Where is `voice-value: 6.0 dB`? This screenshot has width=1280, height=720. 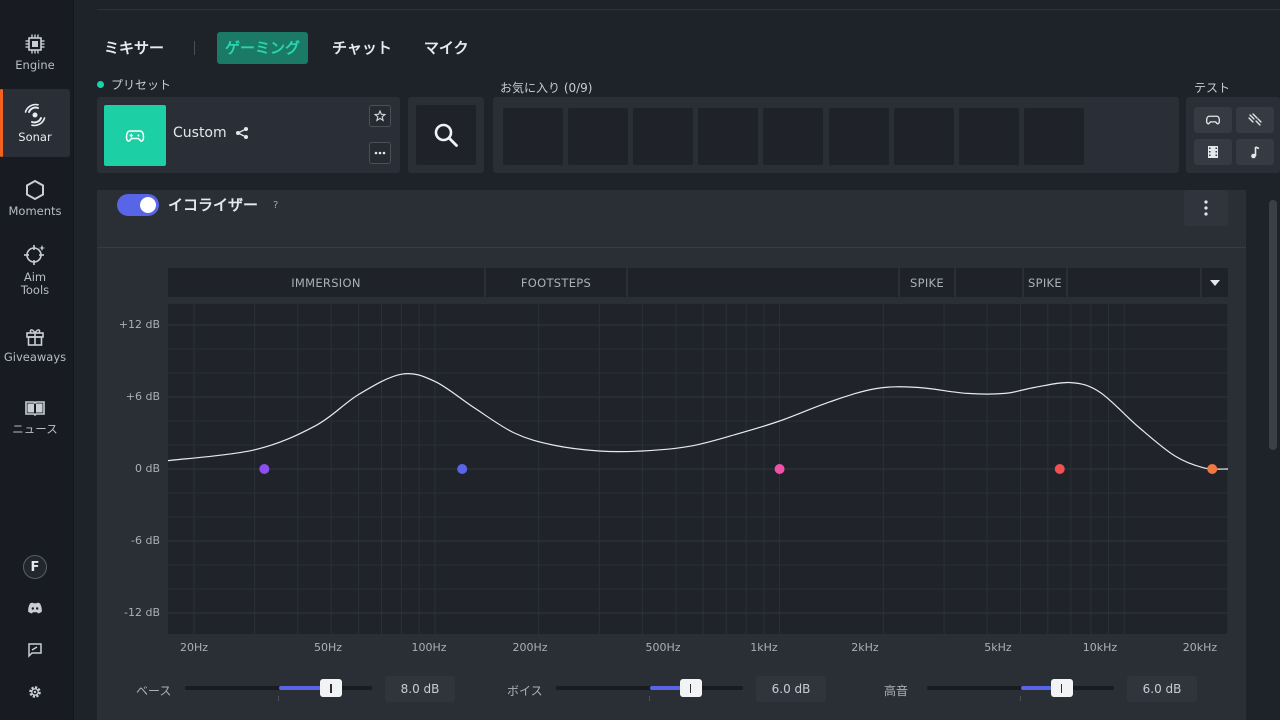 voice-value: 6.0 dB is located at coordinates (791, 689).